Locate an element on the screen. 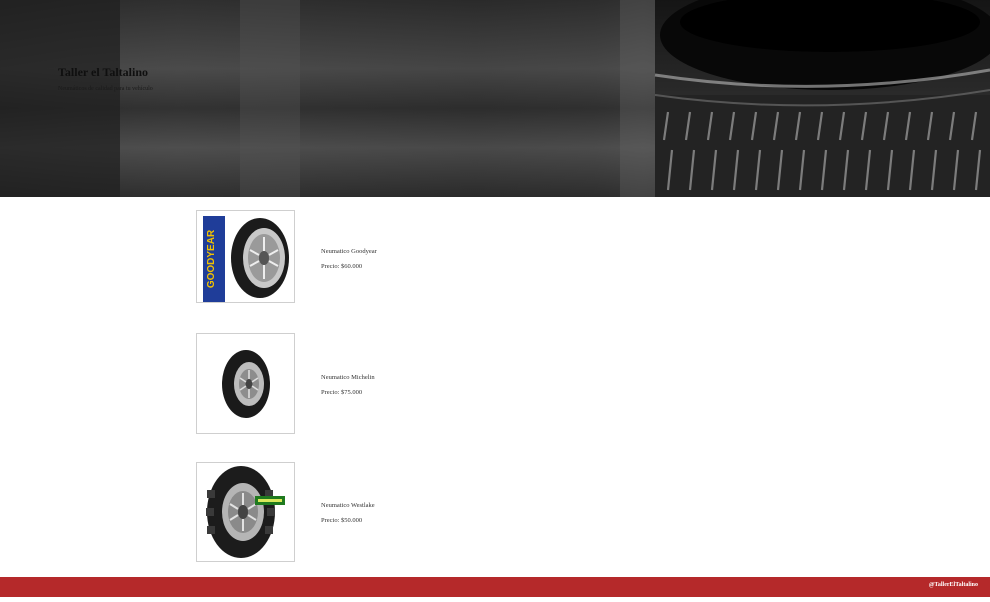 The width and height of the screenshot is (990, 602). product-image-goodyear: GOODYEAR is located at coordinates (245, 256).